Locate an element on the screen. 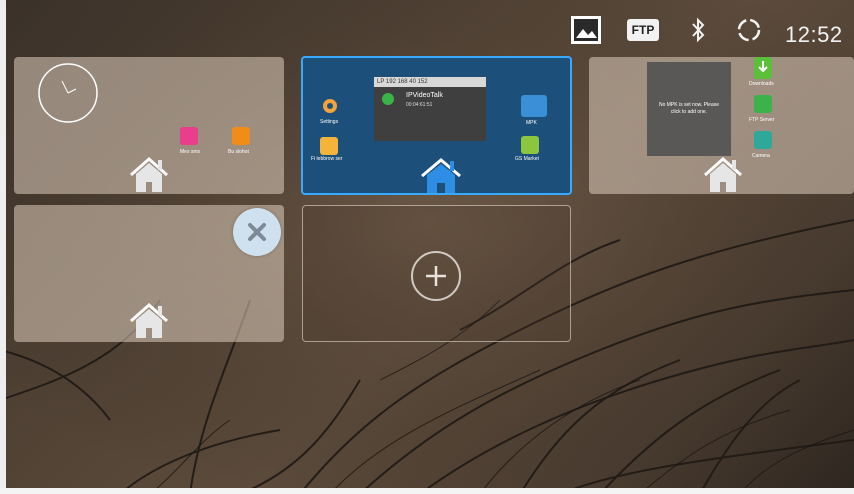  call-icon is located at coordinates (241, 136).